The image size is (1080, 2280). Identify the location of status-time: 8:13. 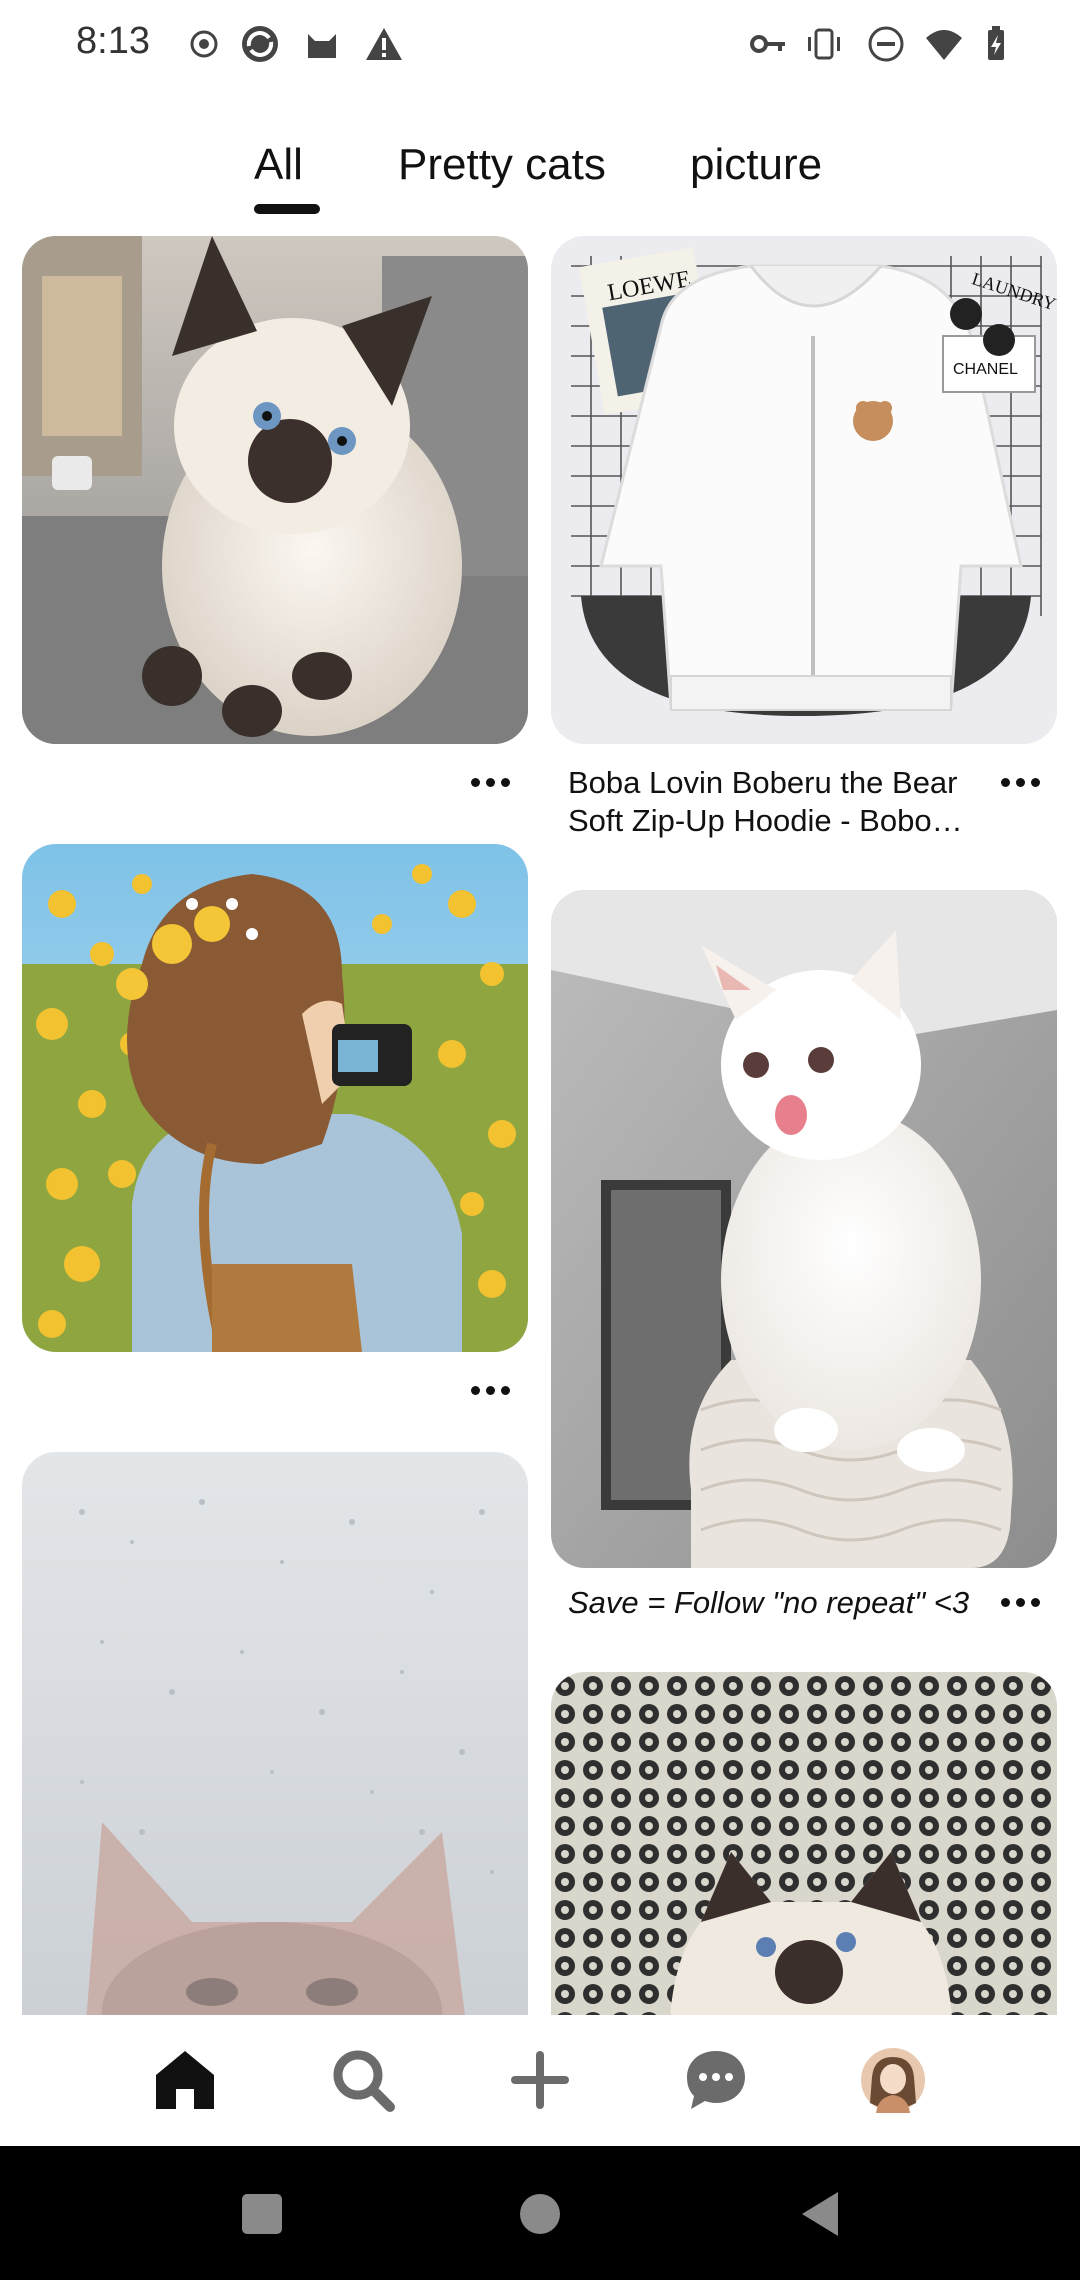
(113, 41).